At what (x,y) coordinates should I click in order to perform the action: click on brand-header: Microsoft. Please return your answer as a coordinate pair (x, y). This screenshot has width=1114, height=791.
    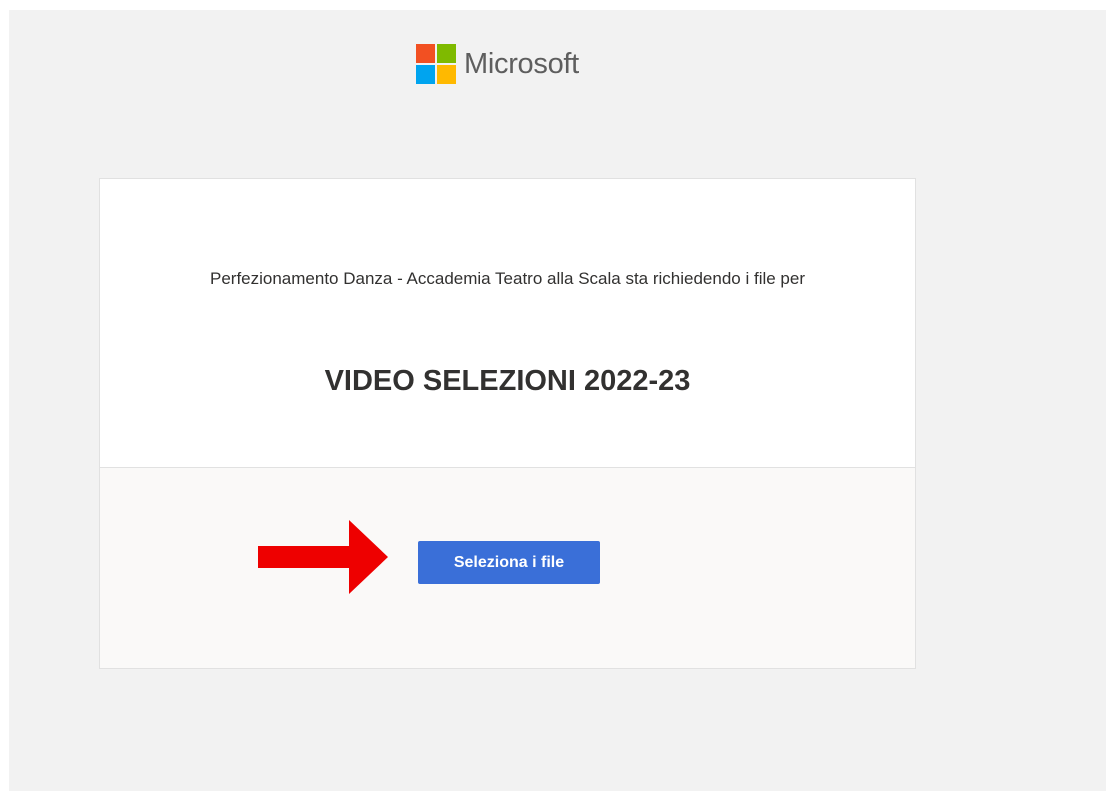
    Looking at the image, I should click on (497, 64).